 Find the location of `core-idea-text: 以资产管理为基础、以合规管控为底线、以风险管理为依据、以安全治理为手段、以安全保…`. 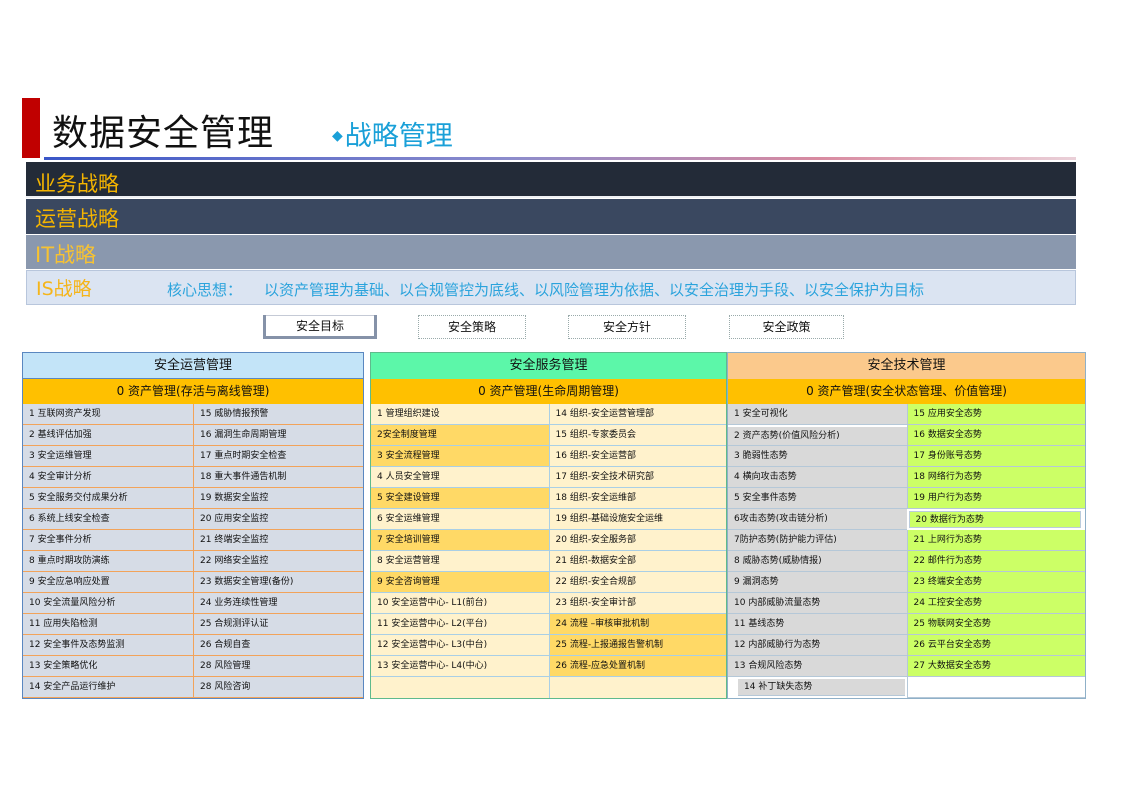

core-idea-text: 以资产管理为基础、以合规管控为底线、以风险管理为依据、以安全治理为手段、以安全保… is located at coordinates (594, 290).